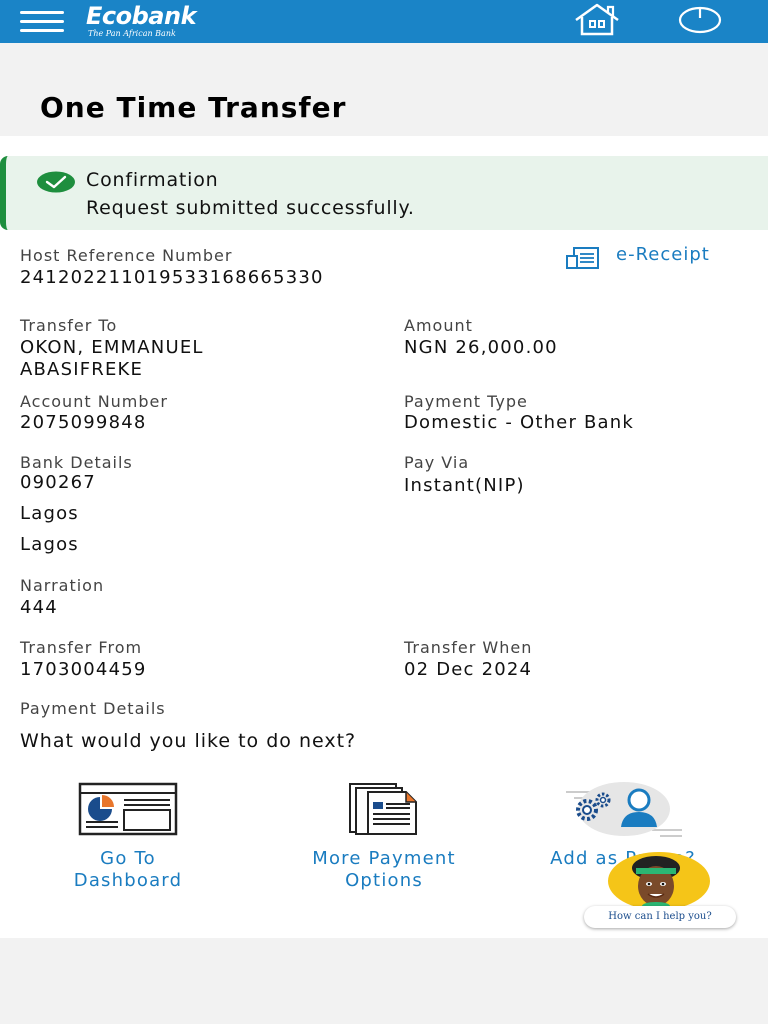  Describe the element at coordinates (49, 513) in the screenshot. I see `bank-city-value: Lagos` at that location.